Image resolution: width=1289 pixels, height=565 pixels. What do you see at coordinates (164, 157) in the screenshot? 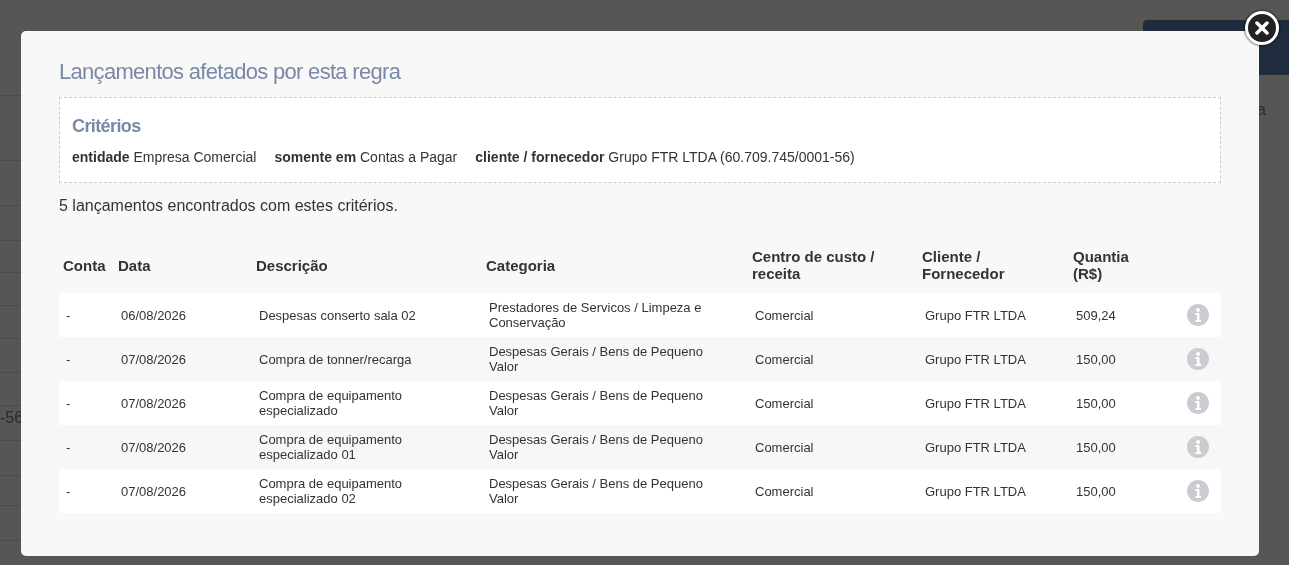
I see `criteria-item: entidade Empresa Comercial` at bounding box center [164, 157].